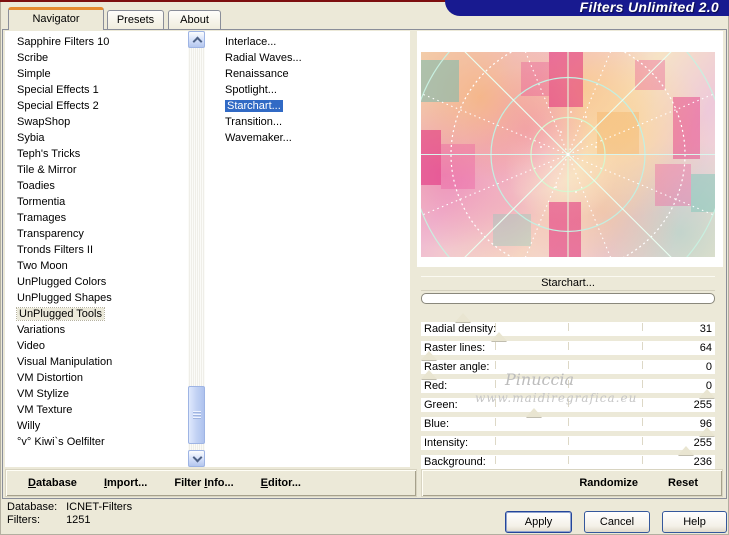  I want to click on scroll-up-button, so click(196, 39).